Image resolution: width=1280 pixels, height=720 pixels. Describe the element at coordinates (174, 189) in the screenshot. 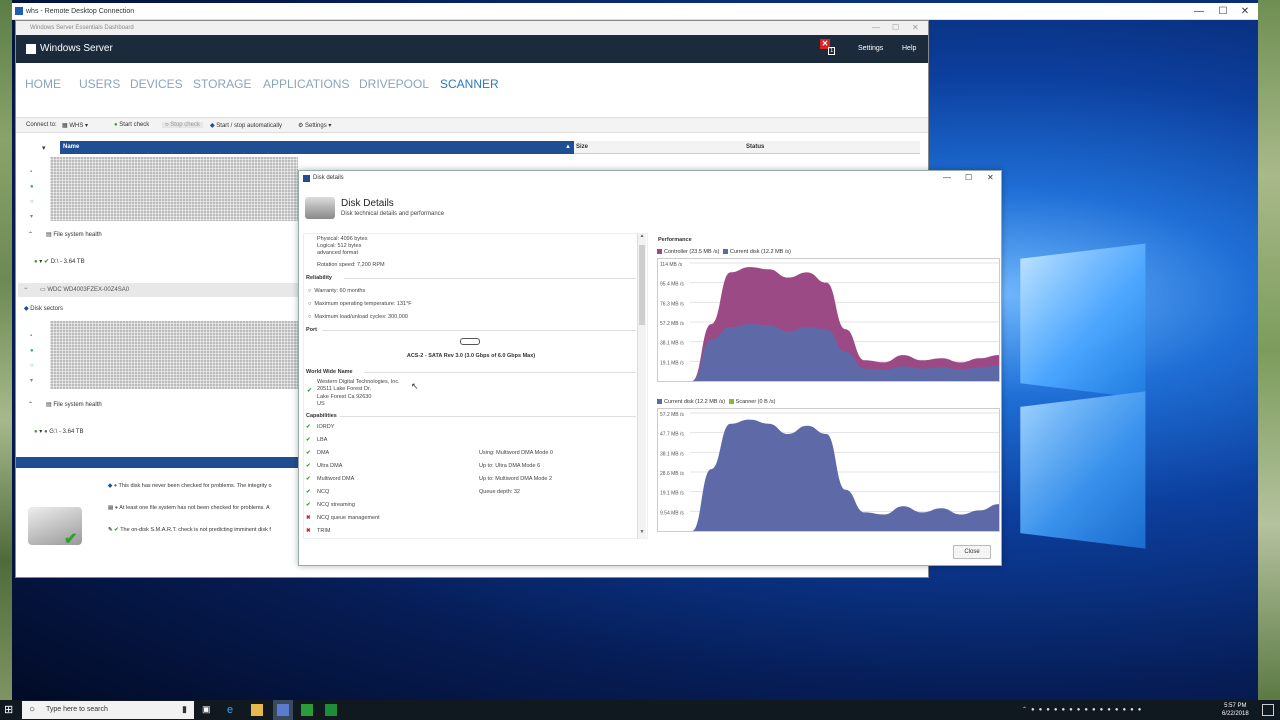

I see `sector-map` at that location.